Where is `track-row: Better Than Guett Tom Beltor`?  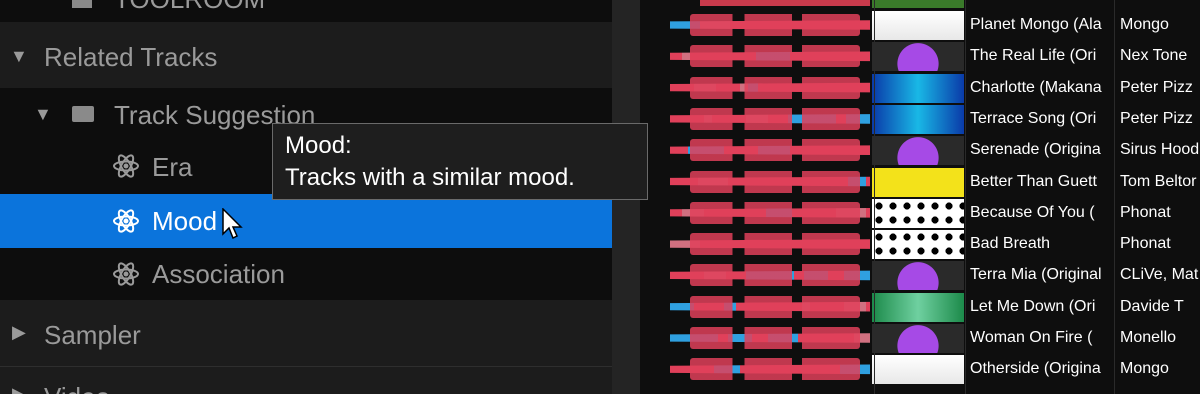 track-row: Better Than Guett Tom Beltor is located at coordinates (920, 182).